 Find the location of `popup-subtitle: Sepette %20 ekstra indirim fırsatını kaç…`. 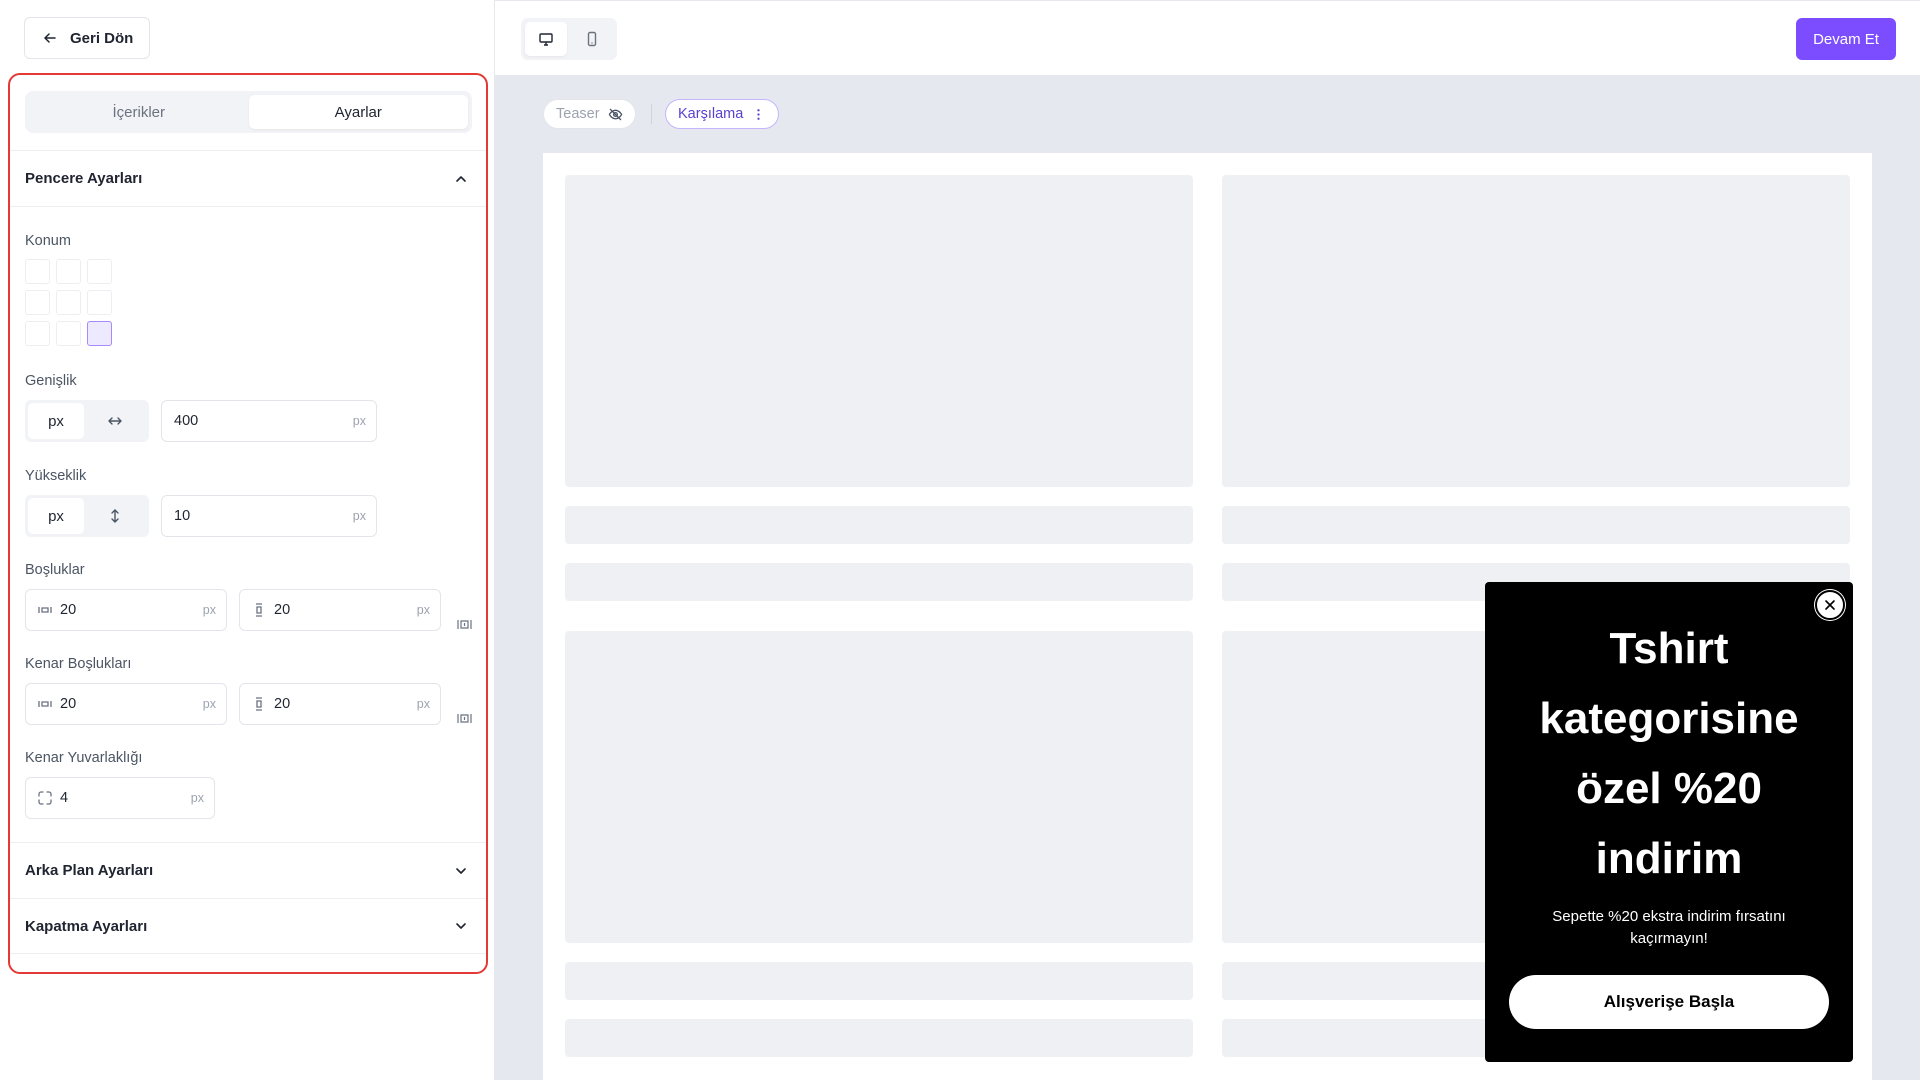

popup-subtitle: Sepette %20 ekstra indirim fırsatını kaç… is located at coordinates (1669, 927).